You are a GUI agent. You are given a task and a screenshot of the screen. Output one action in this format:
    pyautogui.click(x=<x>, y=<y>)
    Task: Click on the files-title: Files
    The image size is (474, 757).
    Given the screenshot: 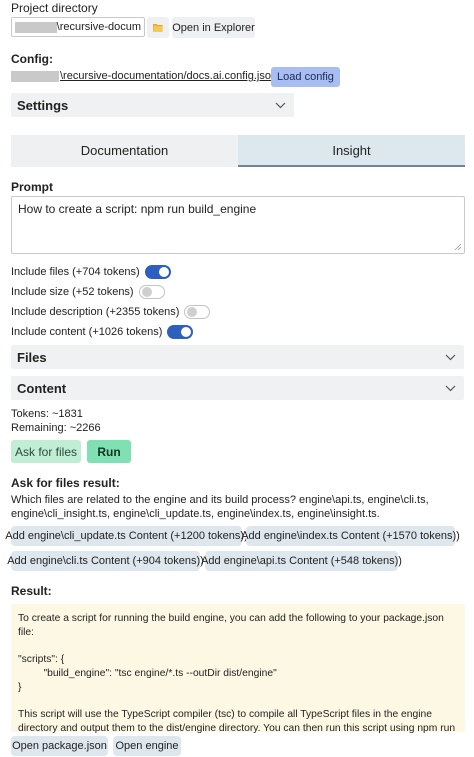 What is the action you would take?
    pyautogui.click(x=32, y=357)
    